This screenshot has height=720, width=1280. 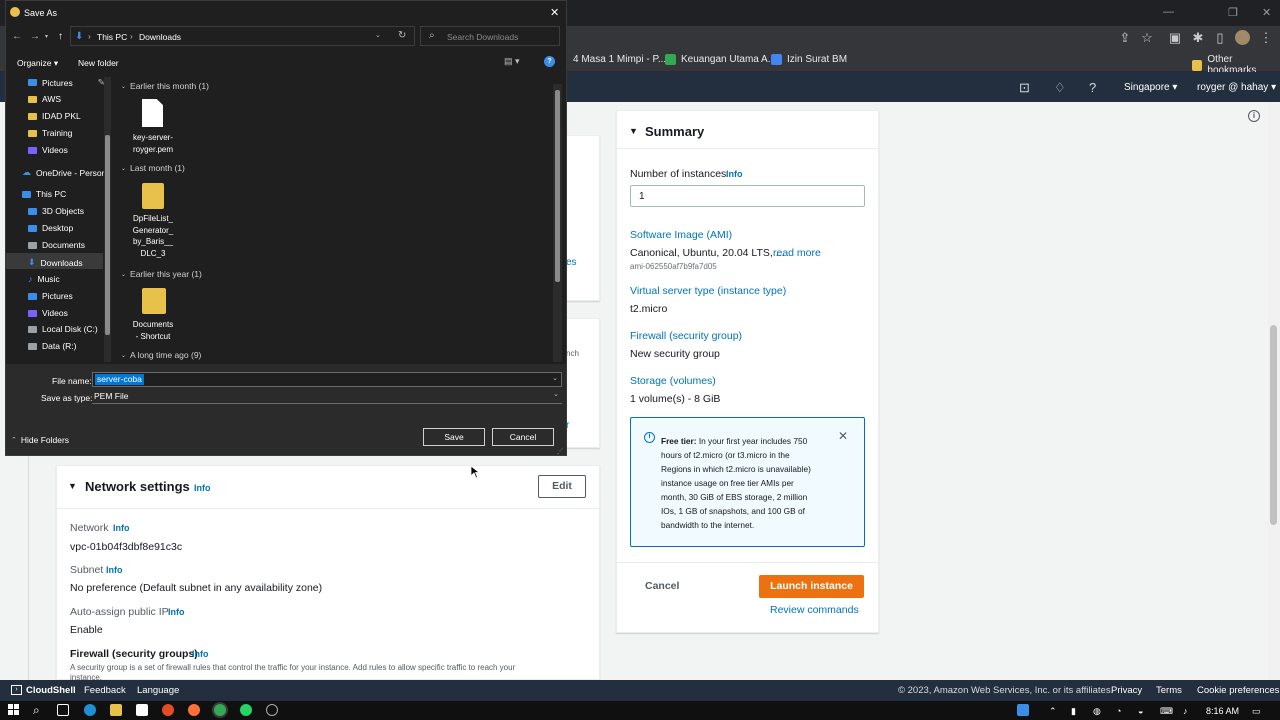 I want to click on whatsapp-icon, so click(x=246, y=710).